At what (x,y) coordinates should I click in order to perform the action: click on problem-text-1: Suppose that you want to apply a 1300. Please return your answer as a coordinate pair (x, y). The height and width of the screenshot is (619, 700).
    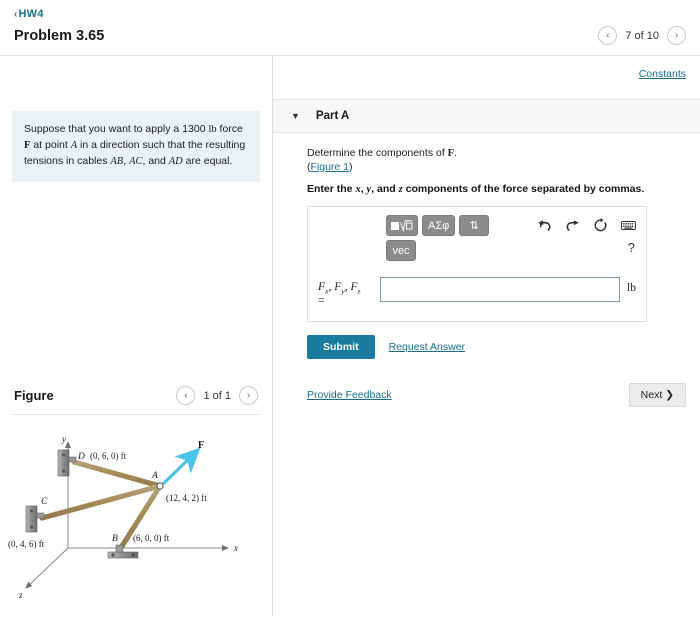
    Looking at the image, I should click on (116, 129).